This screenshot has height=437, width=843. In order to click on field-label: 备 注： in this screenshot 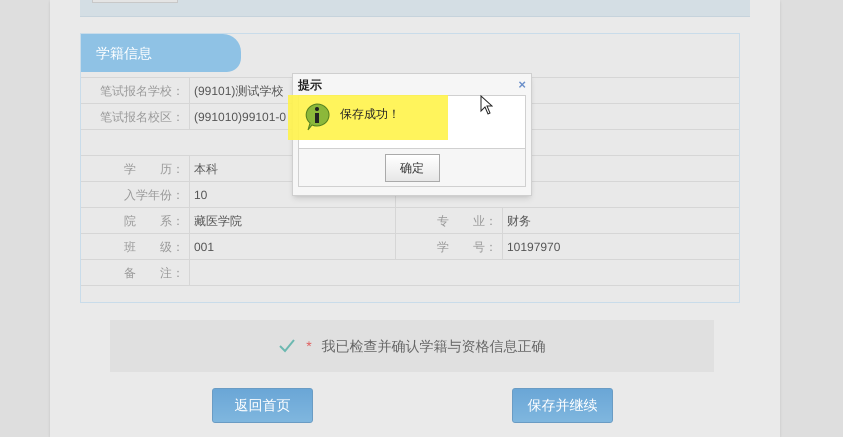, I will do `click(154, 273)`.